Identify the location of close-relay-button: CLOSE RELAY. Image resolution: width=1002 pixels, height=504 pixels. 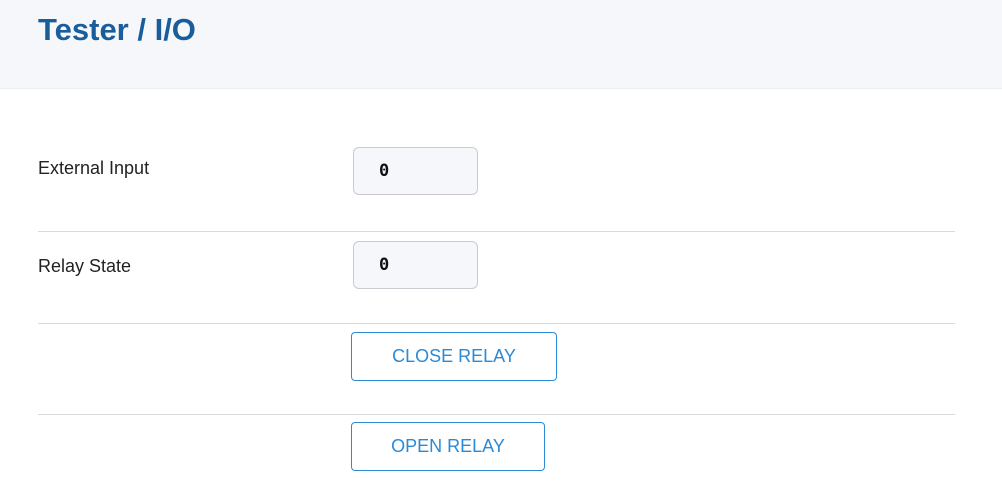
(454, 356).